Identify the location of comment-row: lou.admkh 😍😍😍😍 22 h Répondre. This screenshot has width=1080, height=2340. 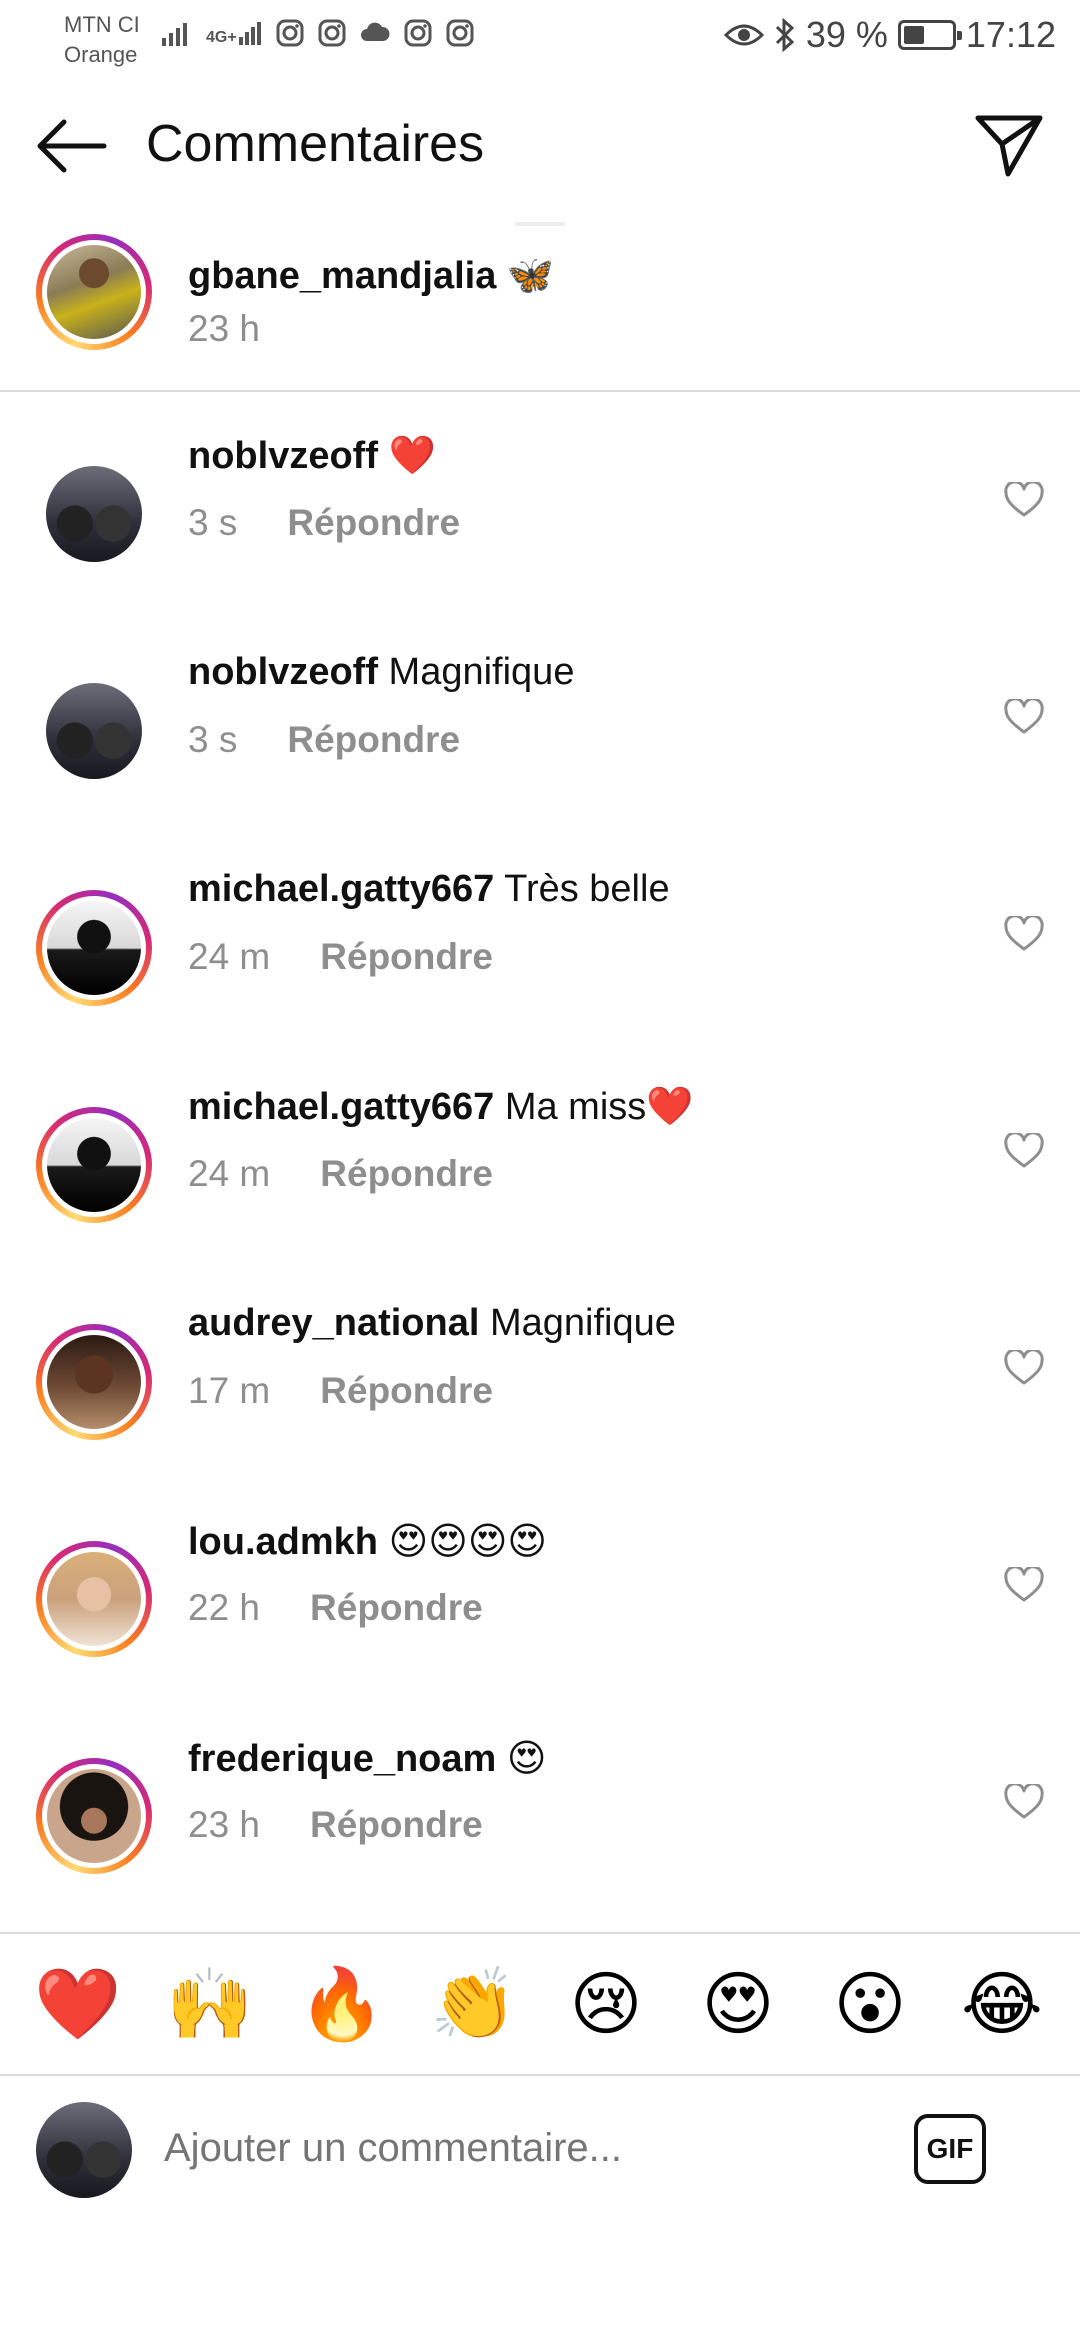
(540, 1599).